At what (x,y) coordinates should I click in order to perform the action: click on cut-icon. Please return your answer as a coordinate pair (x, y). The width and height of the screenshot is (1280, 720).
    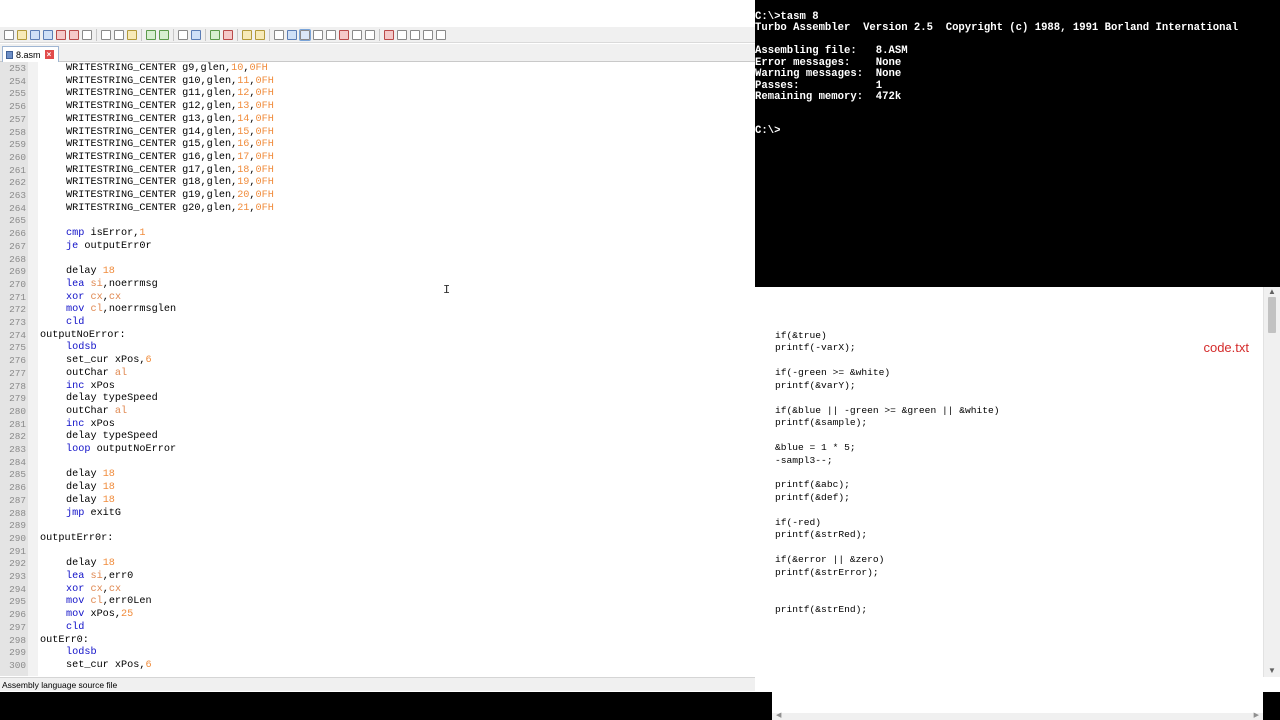
    Looking at the image, I should click on (106, 34).